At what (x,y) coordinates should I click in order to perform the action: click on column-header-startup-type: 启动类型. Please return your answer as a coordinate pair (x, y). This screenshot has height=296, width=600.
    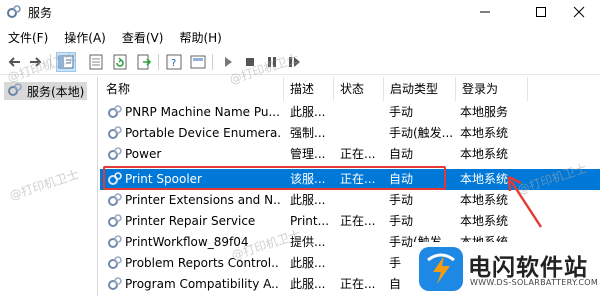
    Looking at the image, I should click on (420, 89).